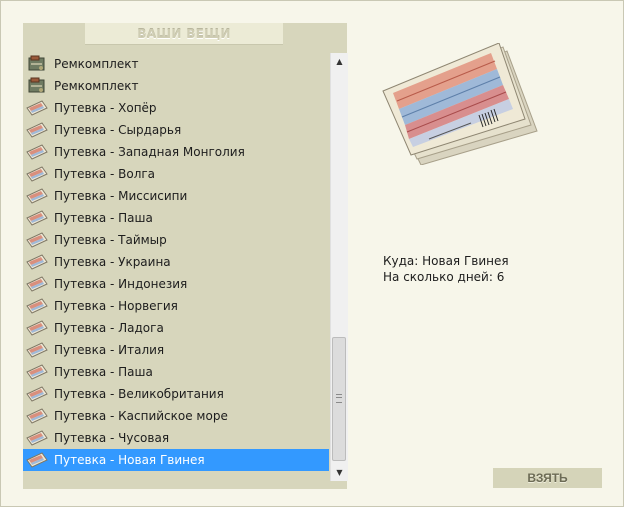  I want to click on list-item-label: Путевка - Чусовая, so click(112, 438).